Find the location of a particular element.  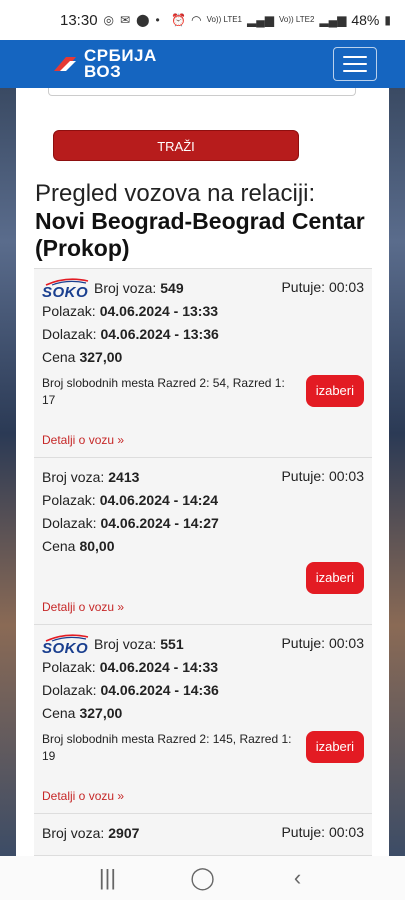

system-nav-bar: ||| ◯ ‹ is located at coordinates (202, 878).